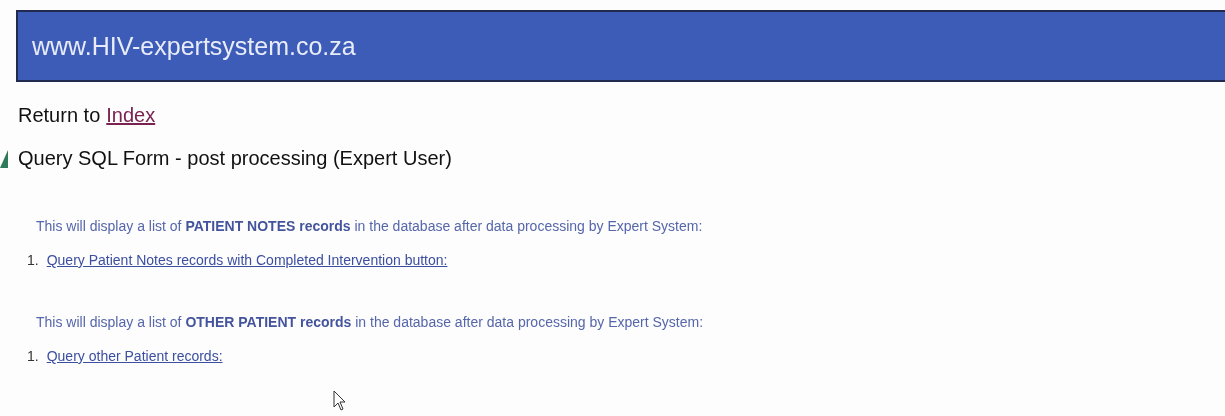 The width and height of the screenshot is (1225, 416). Describe the element at coordinates (339, 400) in the screenshot. I see `mouse-cursor-icon` at that location.